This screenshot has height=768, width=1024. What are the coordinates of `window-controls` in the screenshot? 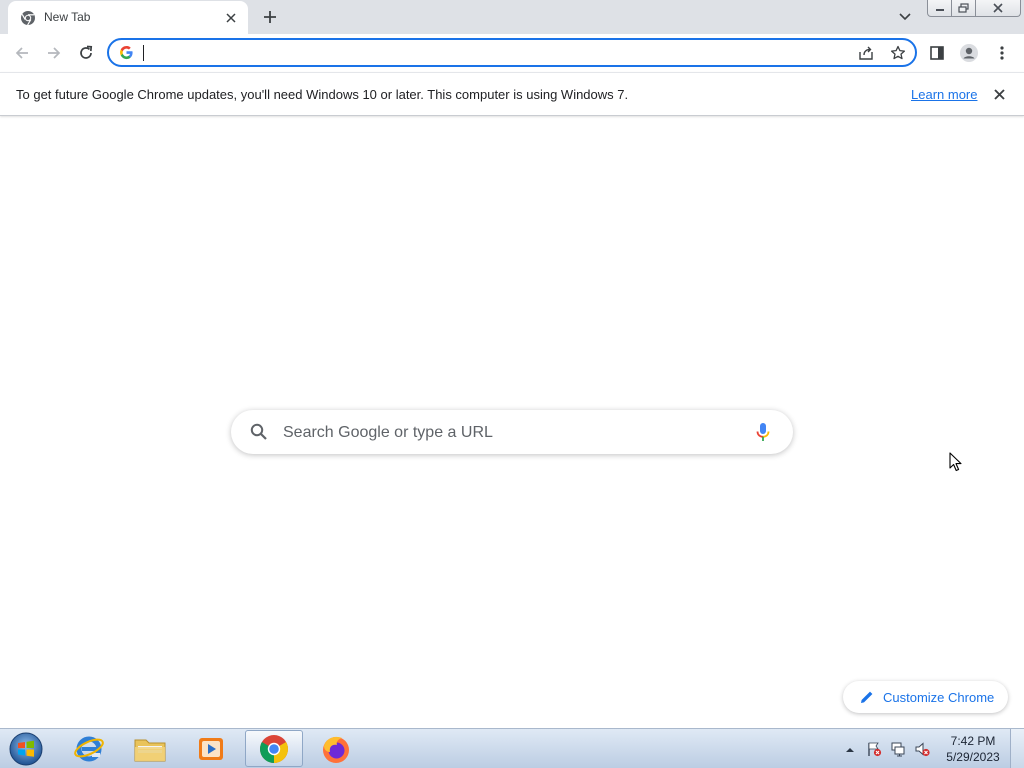 It's located at (974, 9).